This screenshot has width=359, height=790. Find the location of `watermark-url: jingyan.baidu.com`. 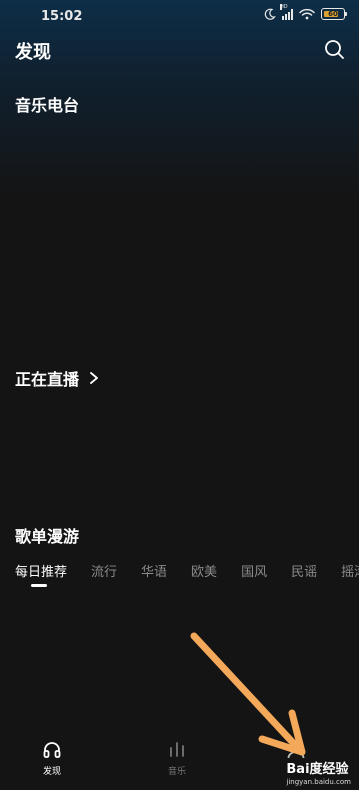

watermark-url: jingyan.baidu.com is located at coordinates (318, 782).